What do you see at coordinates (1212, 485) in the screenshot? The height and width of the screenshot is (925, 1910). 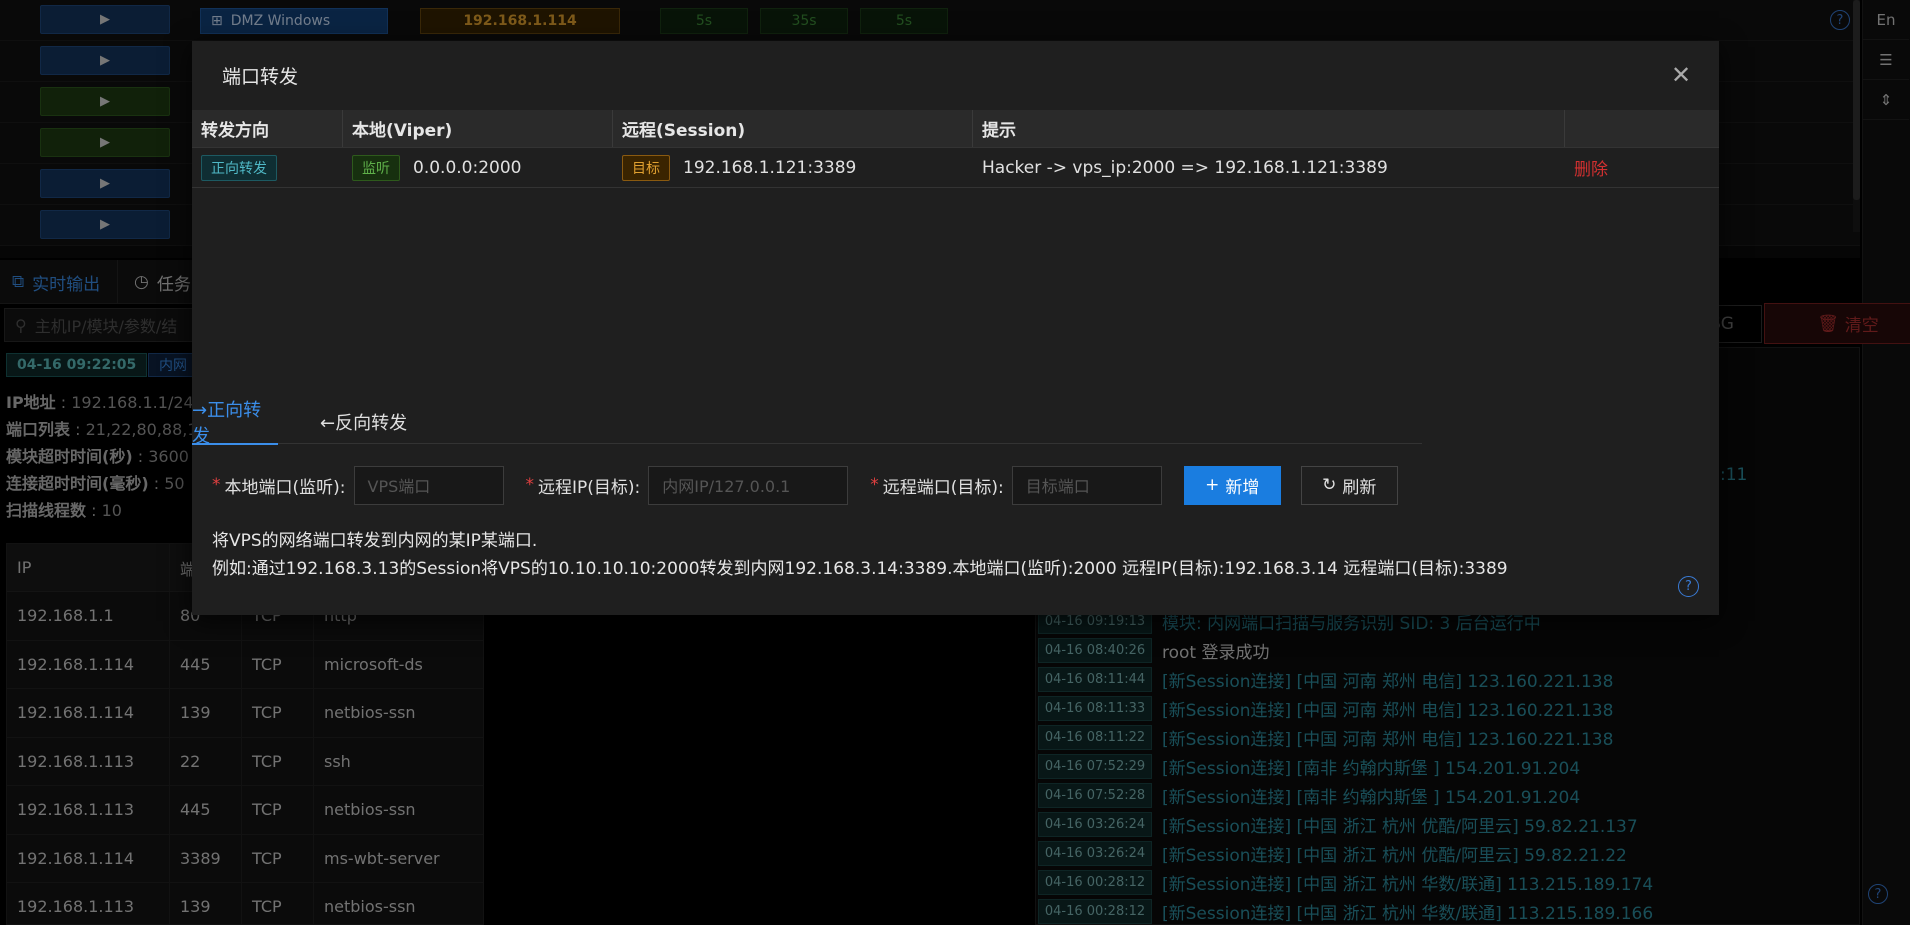 I see `plus-icon: +` at bounding box center [1212, 485].